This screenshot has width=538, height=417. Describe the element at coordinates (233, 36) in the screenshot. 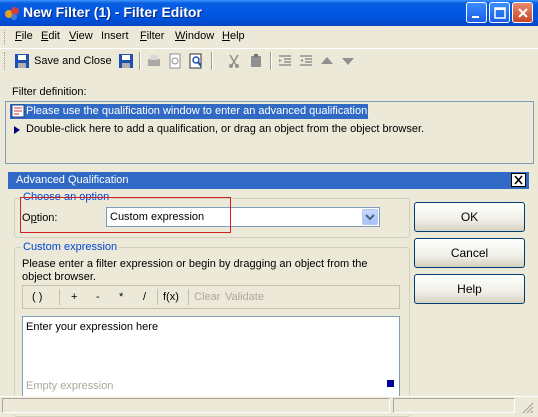

I see `menu-help: Help` at that location.